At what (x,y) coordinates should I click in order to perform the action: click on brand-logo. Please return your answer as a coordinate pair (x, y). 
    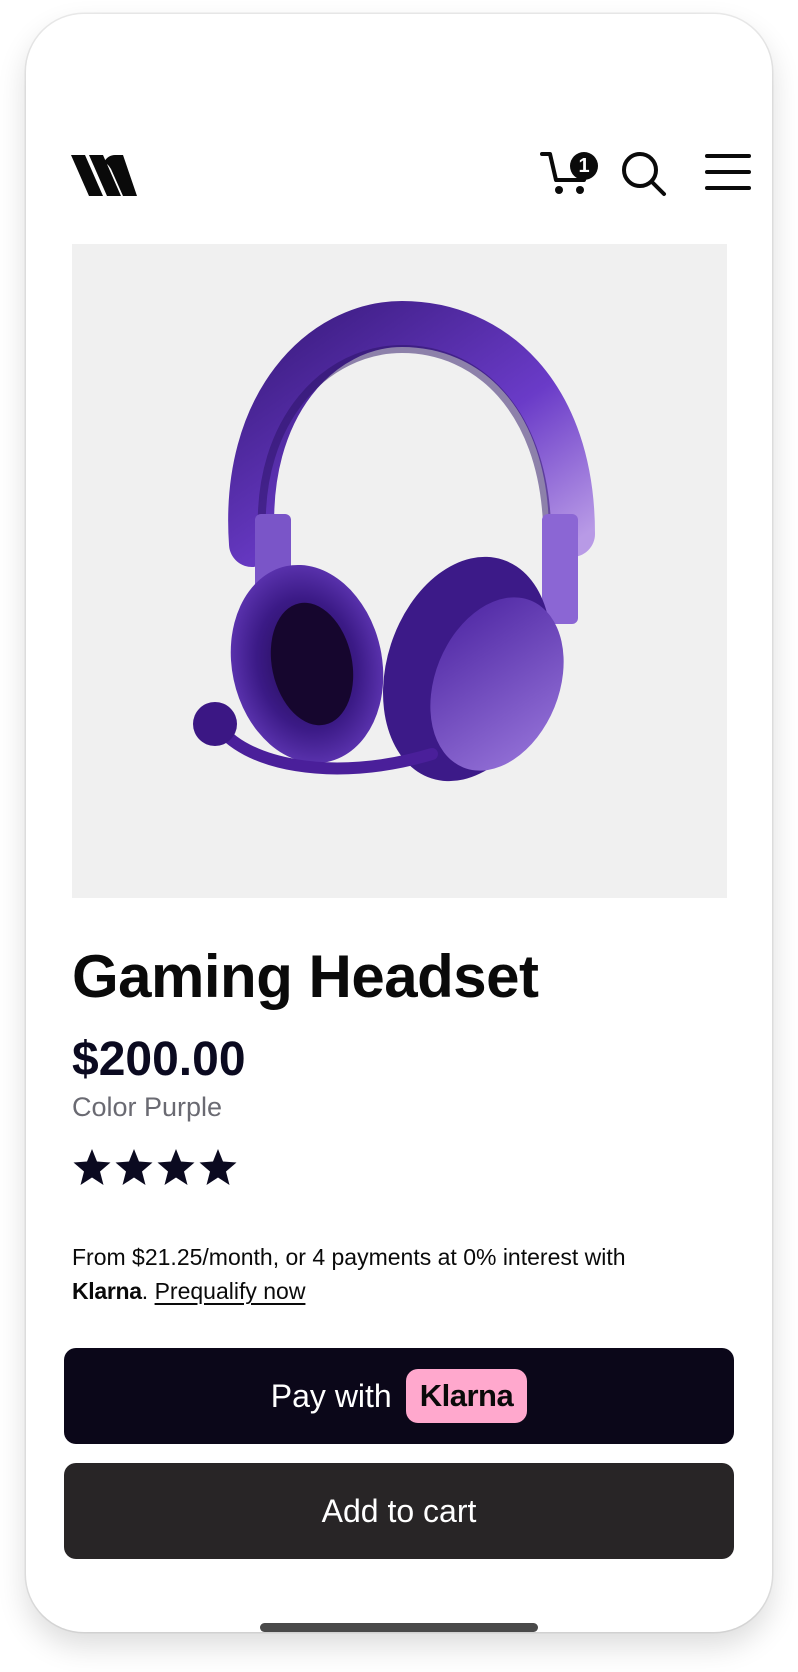
    Looking at the image, I should click on (104, 175).